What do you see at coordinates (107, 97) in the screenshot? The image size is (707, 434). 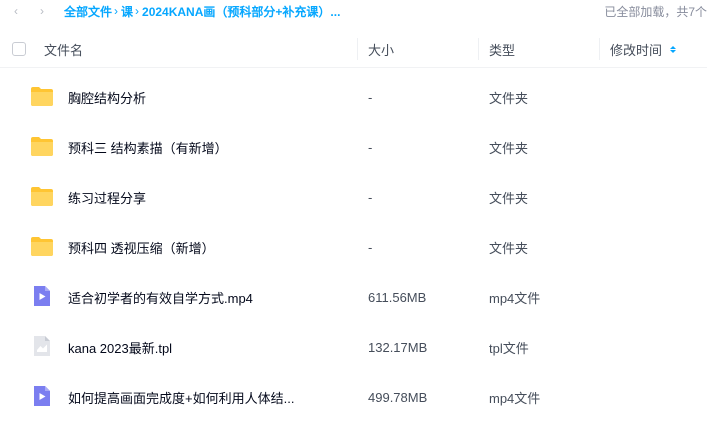 I see `file-name: 胸腔结构分析` at bounding box center [107, 97].